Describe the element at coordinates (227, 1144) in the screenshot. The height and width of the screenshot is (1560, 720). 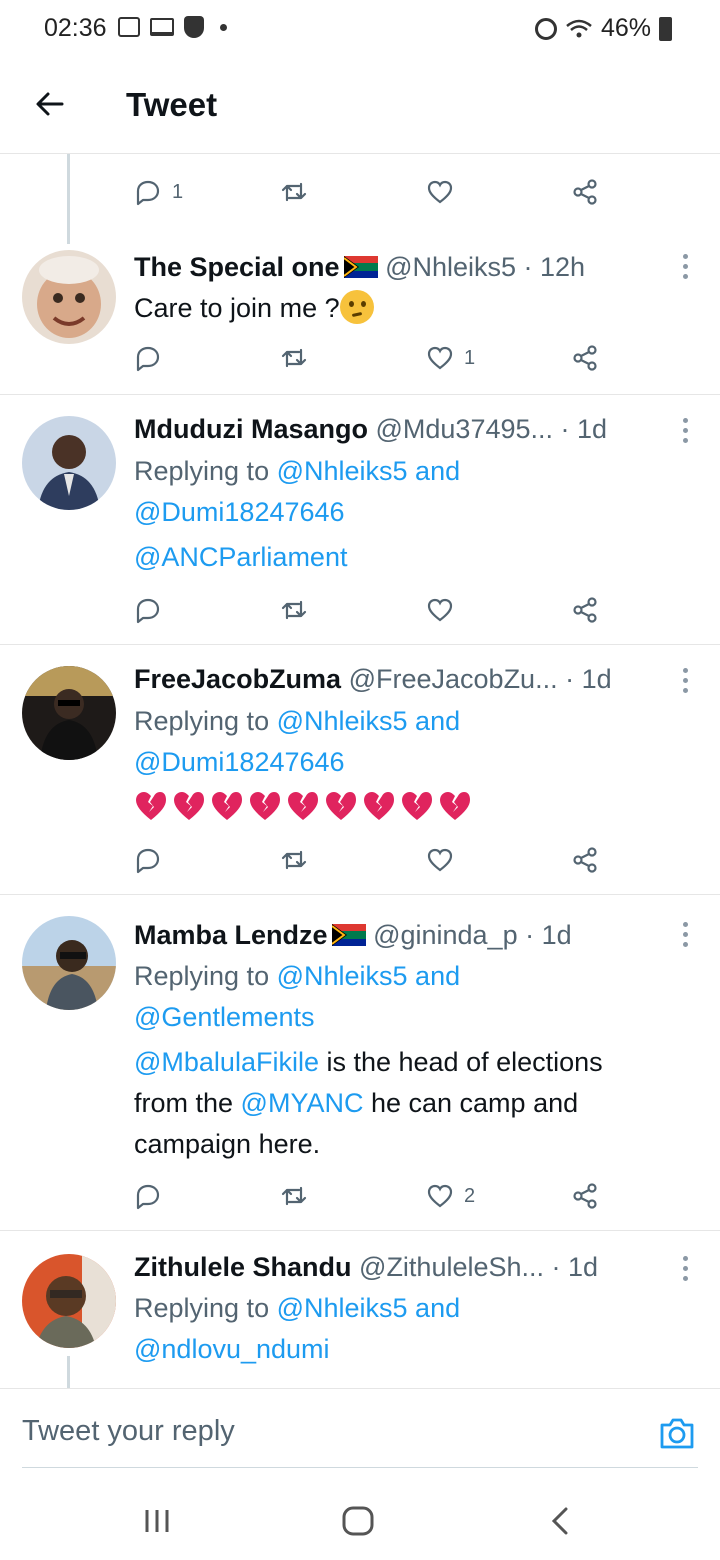
I see `tweet-text-part: campaign here.` at that location.